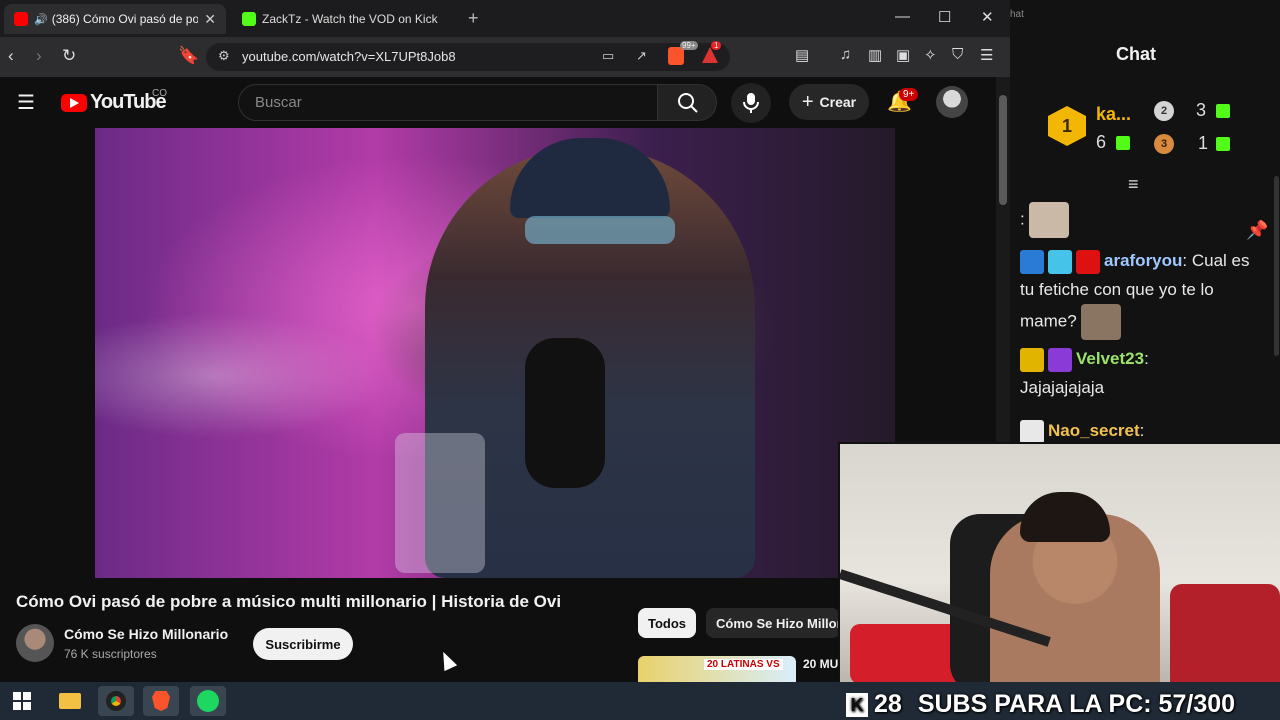  What do you see at coordinates (987, 17) in the screenshot?
I see `close-window-icon: ✕` at bounding box center [987, 17].